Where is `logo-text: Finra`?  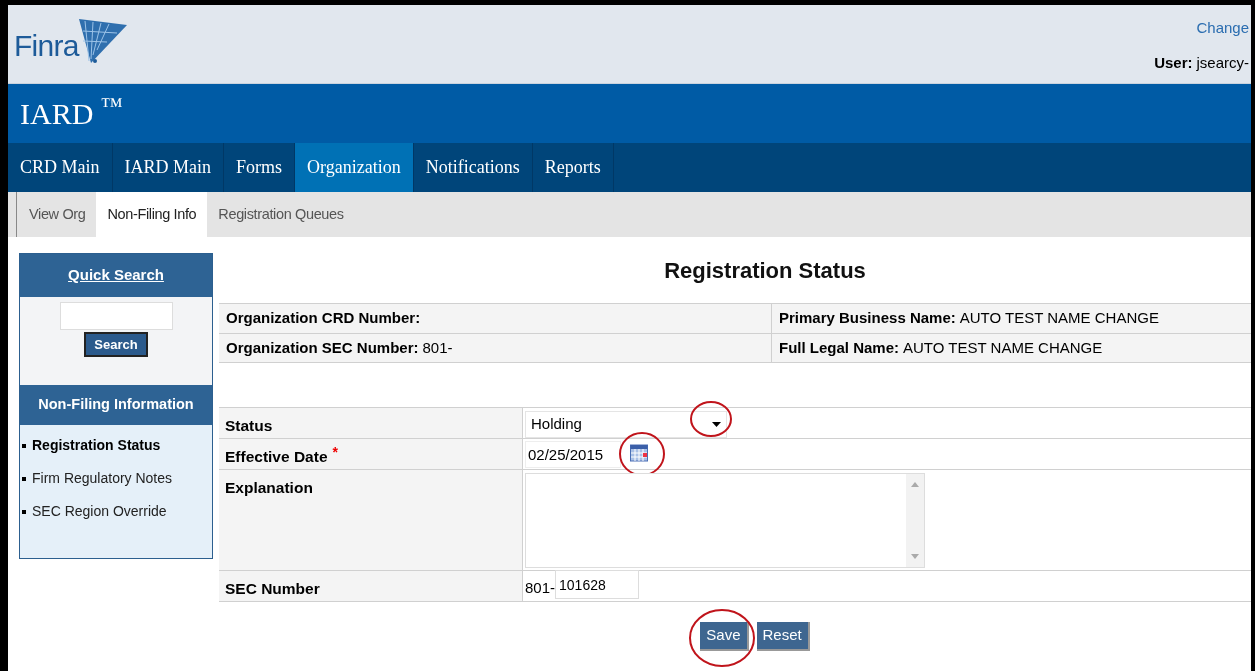 logo-text: Finra is located at coordinates (46, 47).